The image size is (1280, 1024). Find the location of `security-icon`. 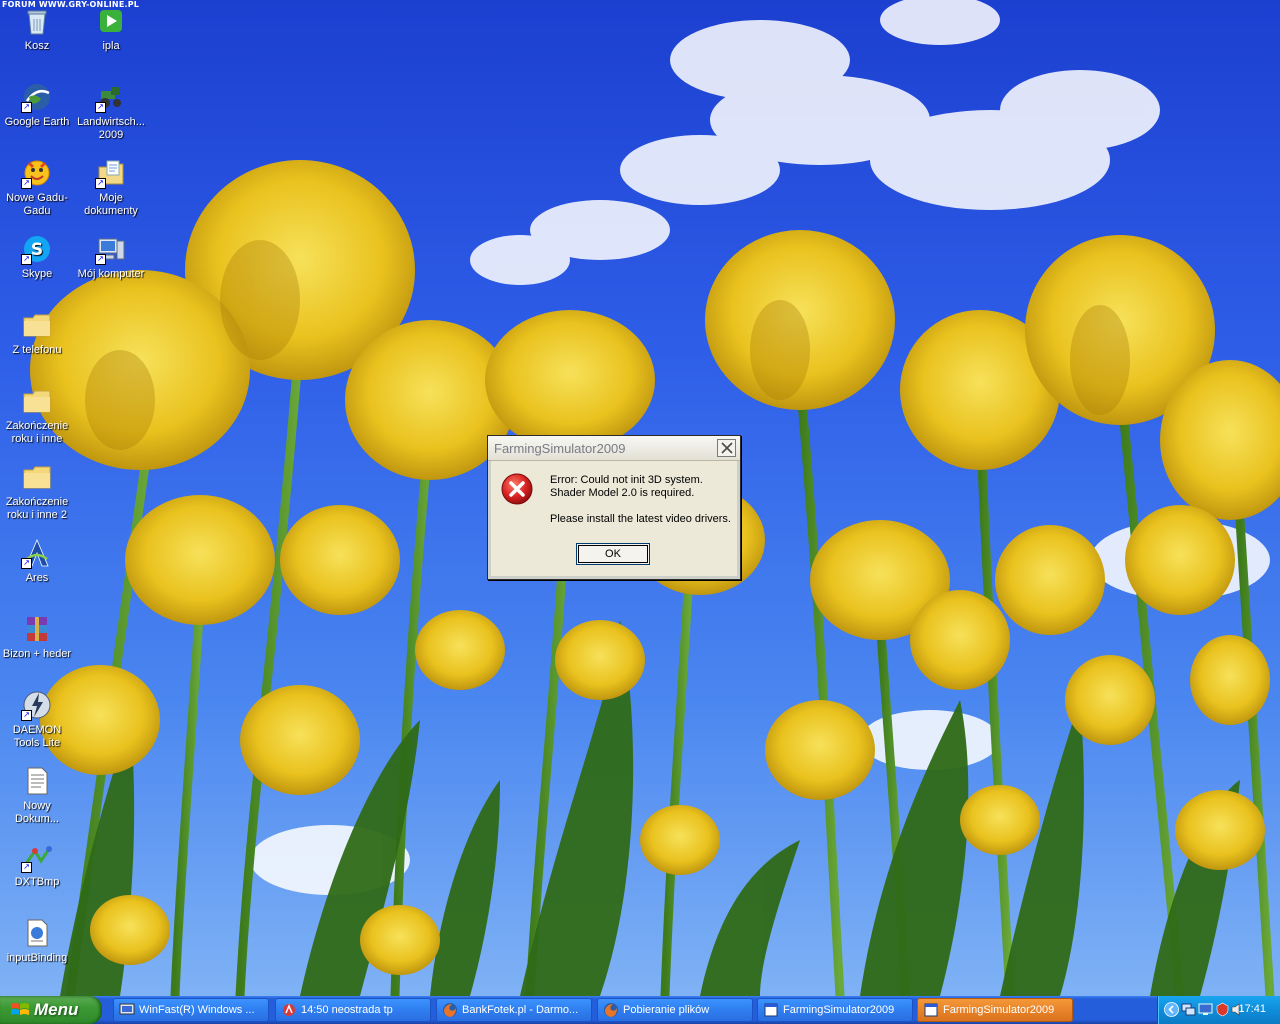

security-icon is located at coordinates (1222, 1009).